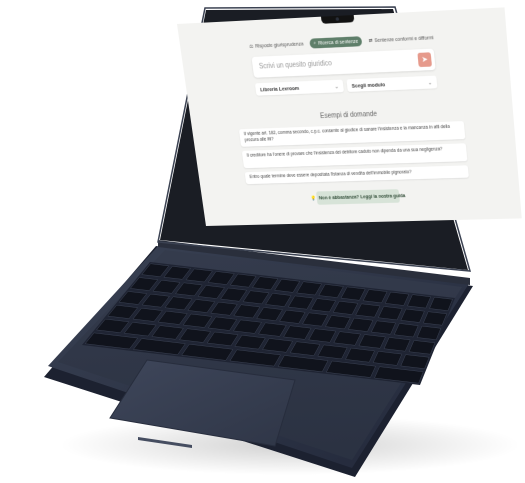  I want to click on compare-icon: ⇄, so click(370, 41).